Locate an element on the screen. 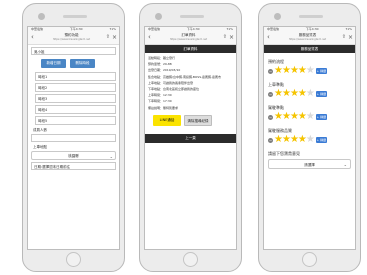 The width and height of the screenshot is (367, 275). order-header: 訂單資料 is located at coordinates (190, 49).